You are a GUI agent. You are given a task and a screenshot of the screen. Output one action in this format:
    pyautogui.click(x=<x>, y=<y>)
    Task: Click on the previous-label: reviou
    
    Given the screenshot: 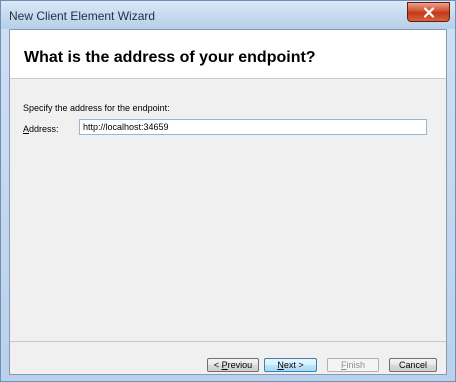 What is the action you would take?
    pyautogui.click(x=240, y=365)
    